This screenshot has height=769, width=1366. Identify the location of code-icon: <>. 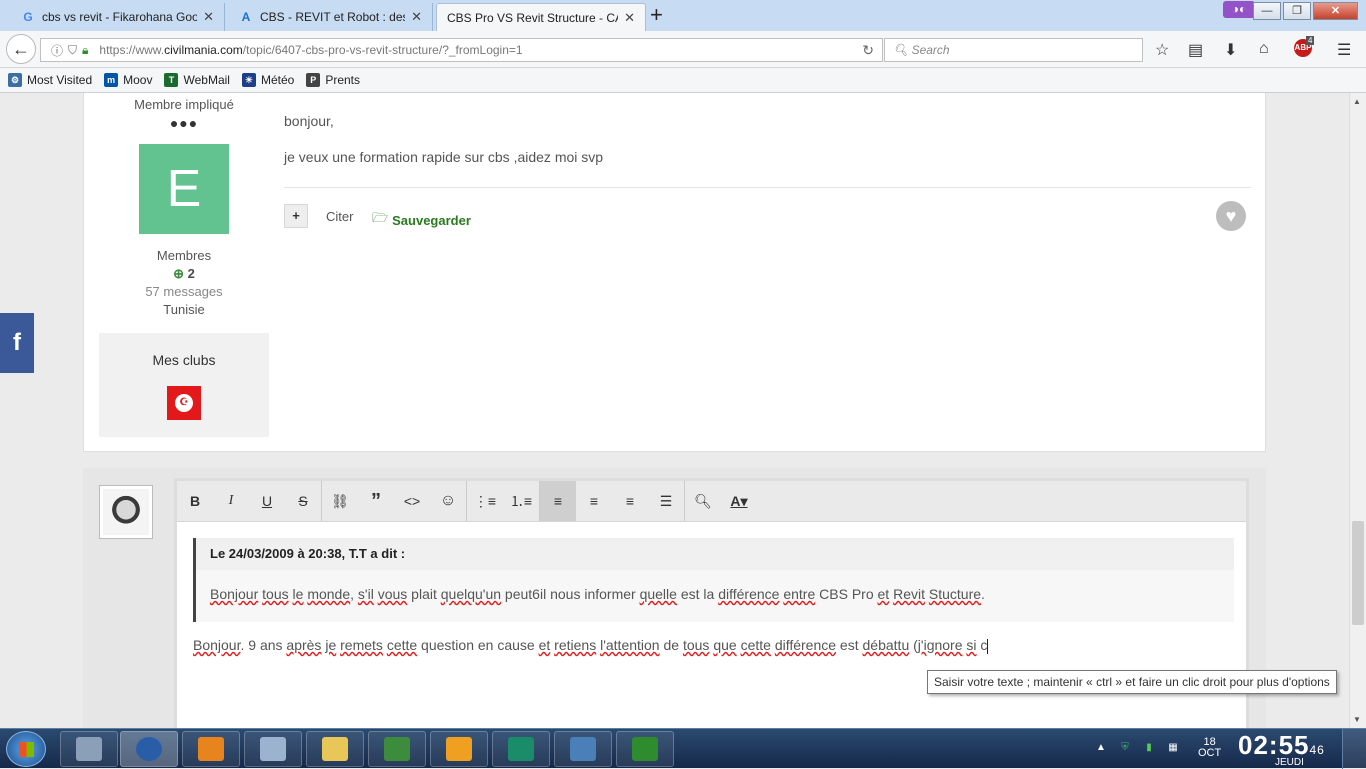
(412, 501).